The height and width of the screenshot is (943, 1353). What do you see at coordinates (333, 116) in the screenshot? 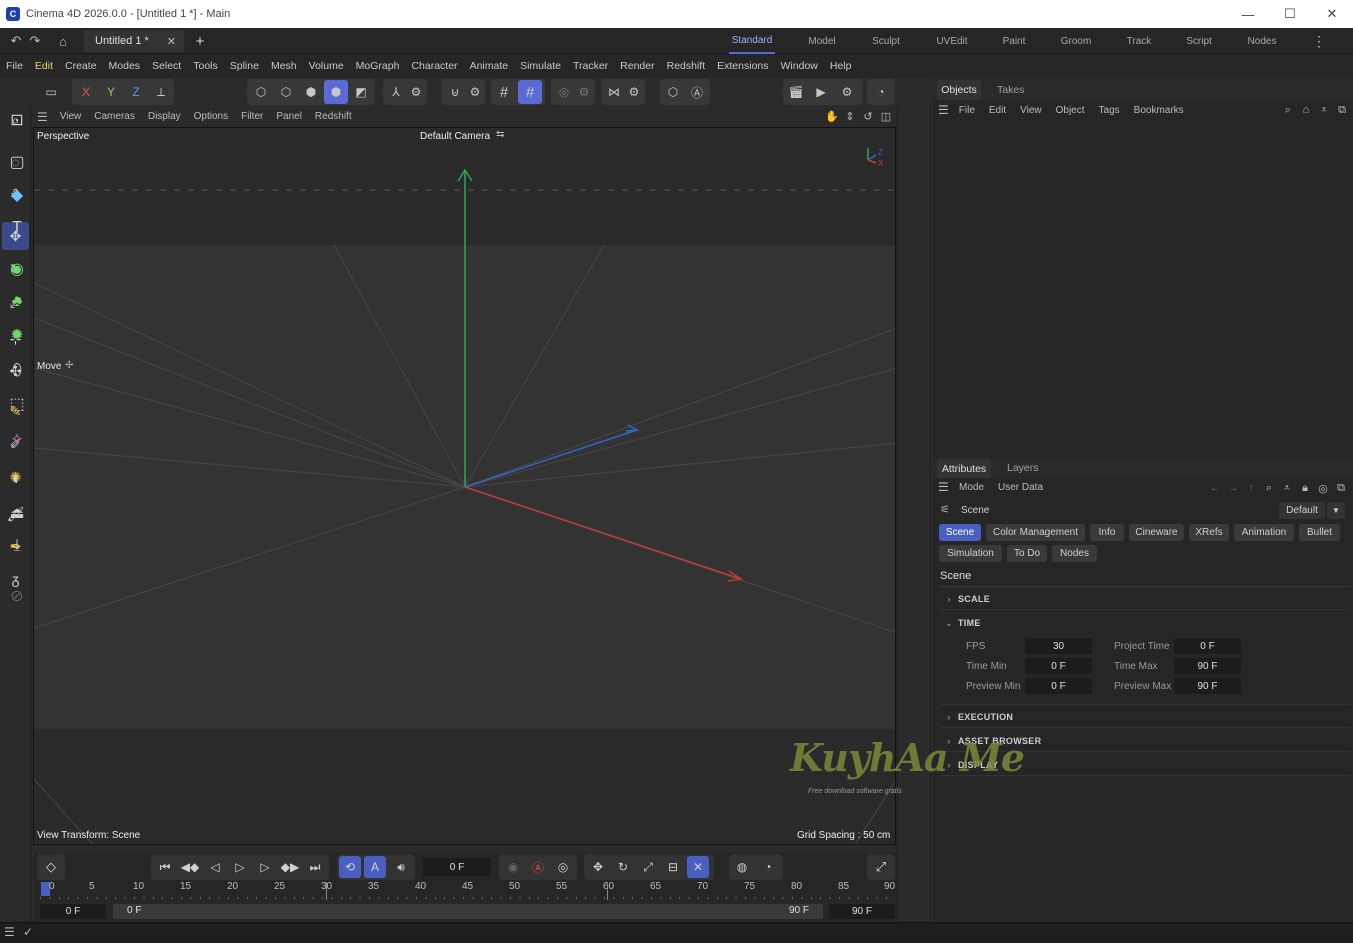
I see `viewport-menu-redshift: Redshift` at bounding box center [333, 116].